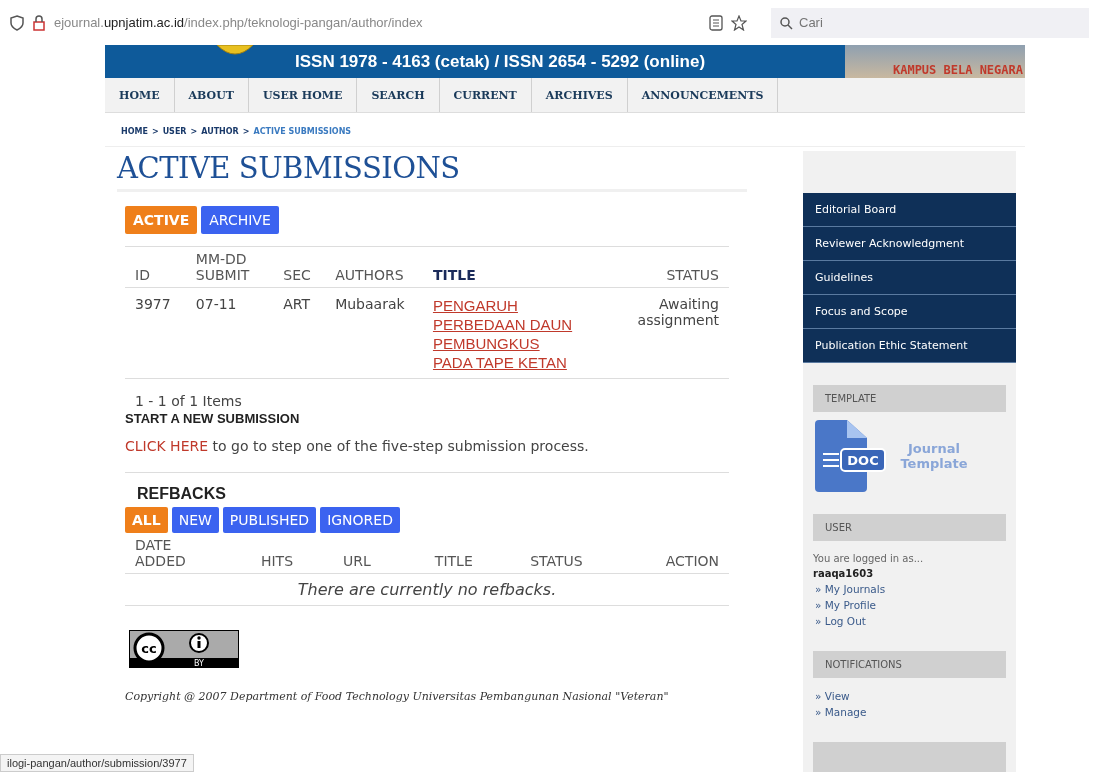 The height and width of the screenshot is (772, 1099). I want to click on search-icon, so click(786, 23).